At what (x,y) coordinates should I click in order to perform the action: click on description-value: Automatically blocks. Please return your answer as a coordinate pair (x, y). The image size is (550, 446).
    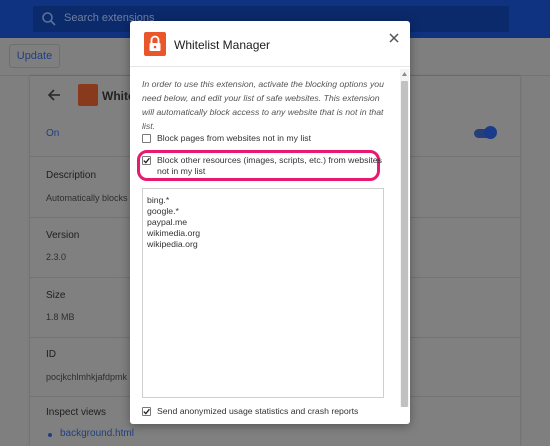
    Looking at the image, I should click on (87, 198).